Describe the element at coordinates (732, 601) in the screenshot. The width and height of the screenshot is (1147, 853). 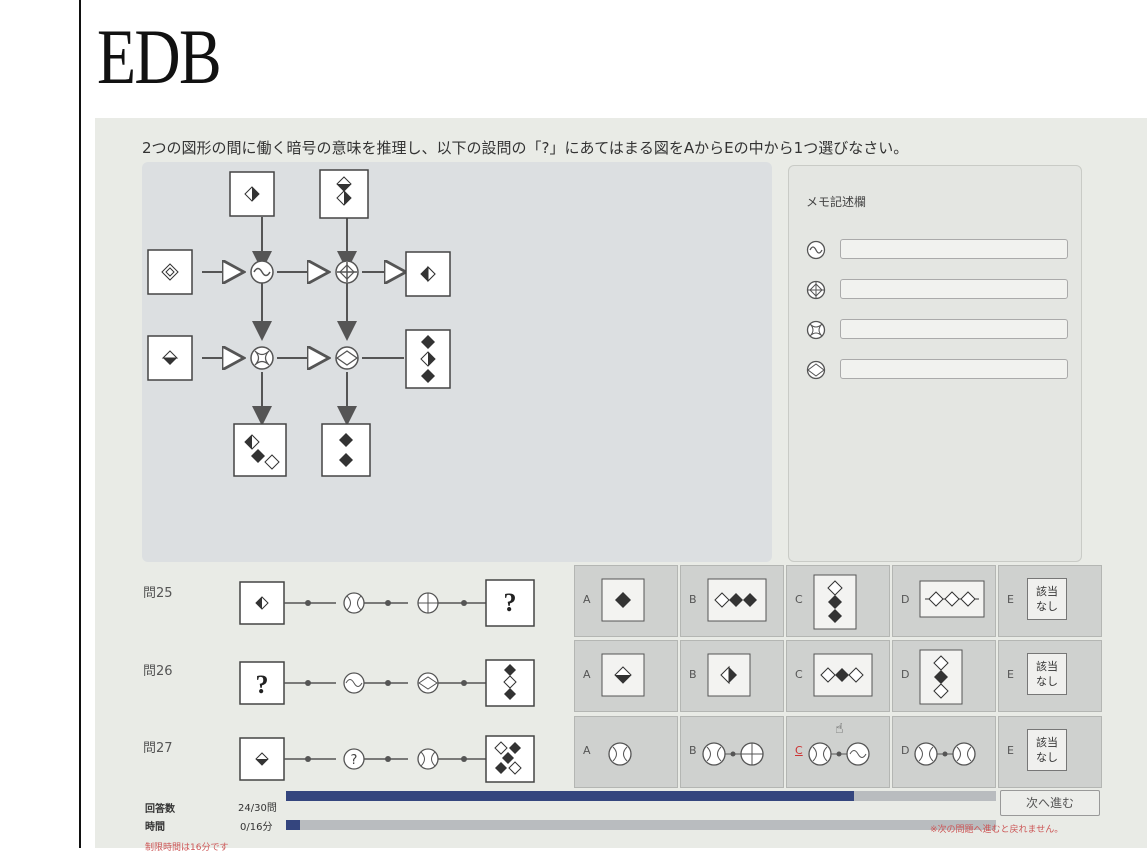
I see `q25-choice-b: B` at that location.